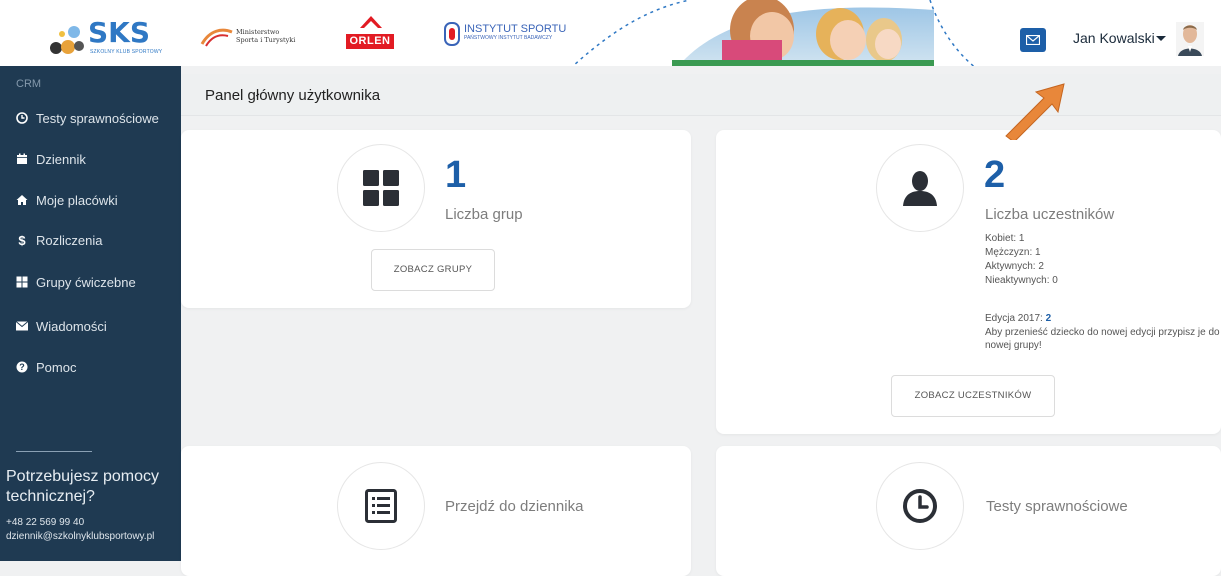 The height and width of the screenshot is (576, 1221). Describe the element at coordinates (86, 282) in the screenshot. I see `sidebar-item-label: Grupy ćwiczebne` at that location.